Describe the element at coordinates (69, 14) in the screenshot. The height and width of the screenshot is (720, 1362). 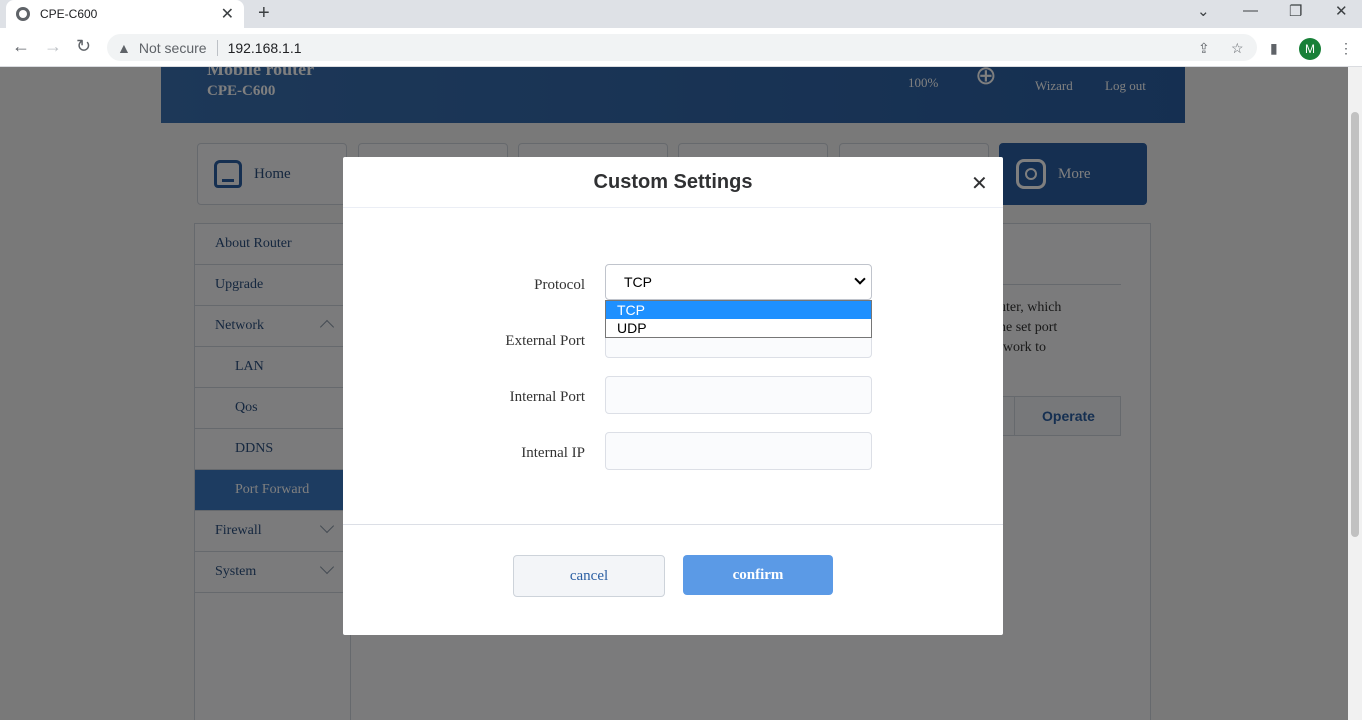
I see `tab-title: CPE-C600` at that location.